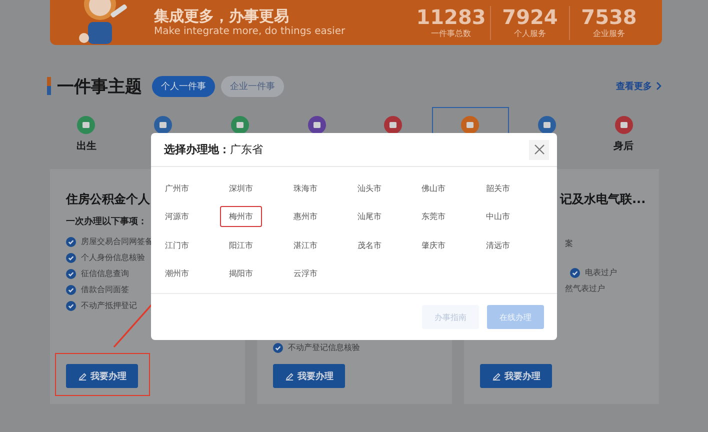 The width and height of the screenshot is (708, 432). Describe the element at coordinates (530, 34) in the screenshot. I see `stat-label: 个人服务` at that location.